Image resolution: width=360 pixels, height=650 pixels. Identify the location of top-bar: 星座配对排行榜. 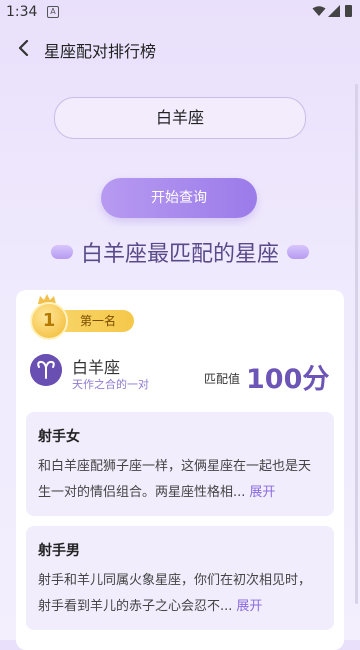
(180, 48).